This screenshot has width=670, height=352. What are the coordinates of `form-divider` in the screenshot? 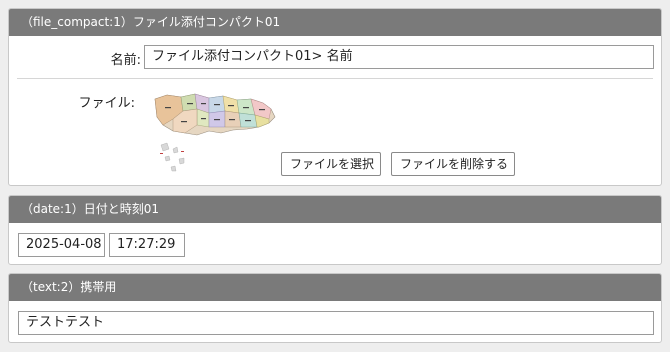 It's located at (335, 78).